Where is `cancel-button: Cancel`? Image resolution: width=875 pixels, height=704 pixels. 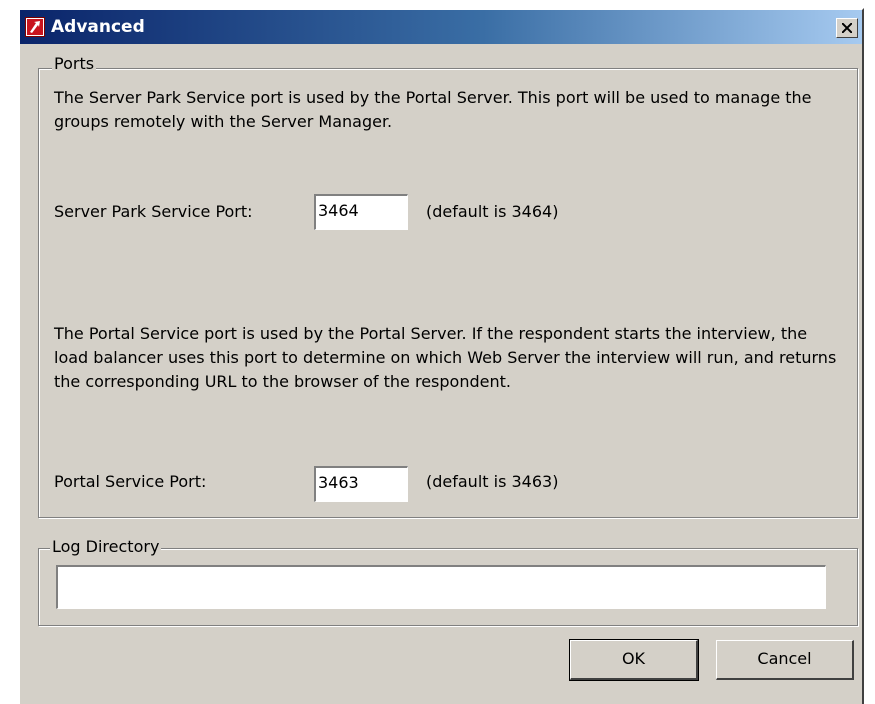
cancel-button: Cancel is located at coordinates (785, 660).